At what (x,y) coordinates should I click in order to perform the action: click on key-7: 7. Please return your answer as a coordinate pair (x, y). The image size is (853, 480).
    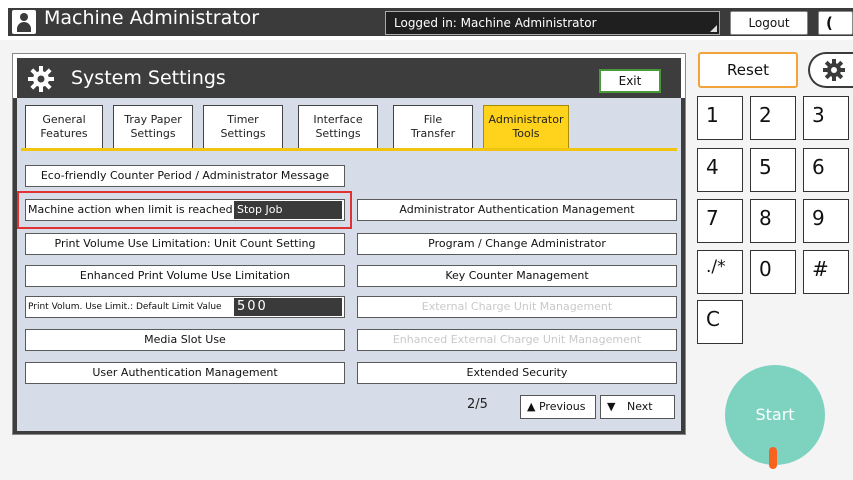
    Looking at the image, I should click on (720, 221).